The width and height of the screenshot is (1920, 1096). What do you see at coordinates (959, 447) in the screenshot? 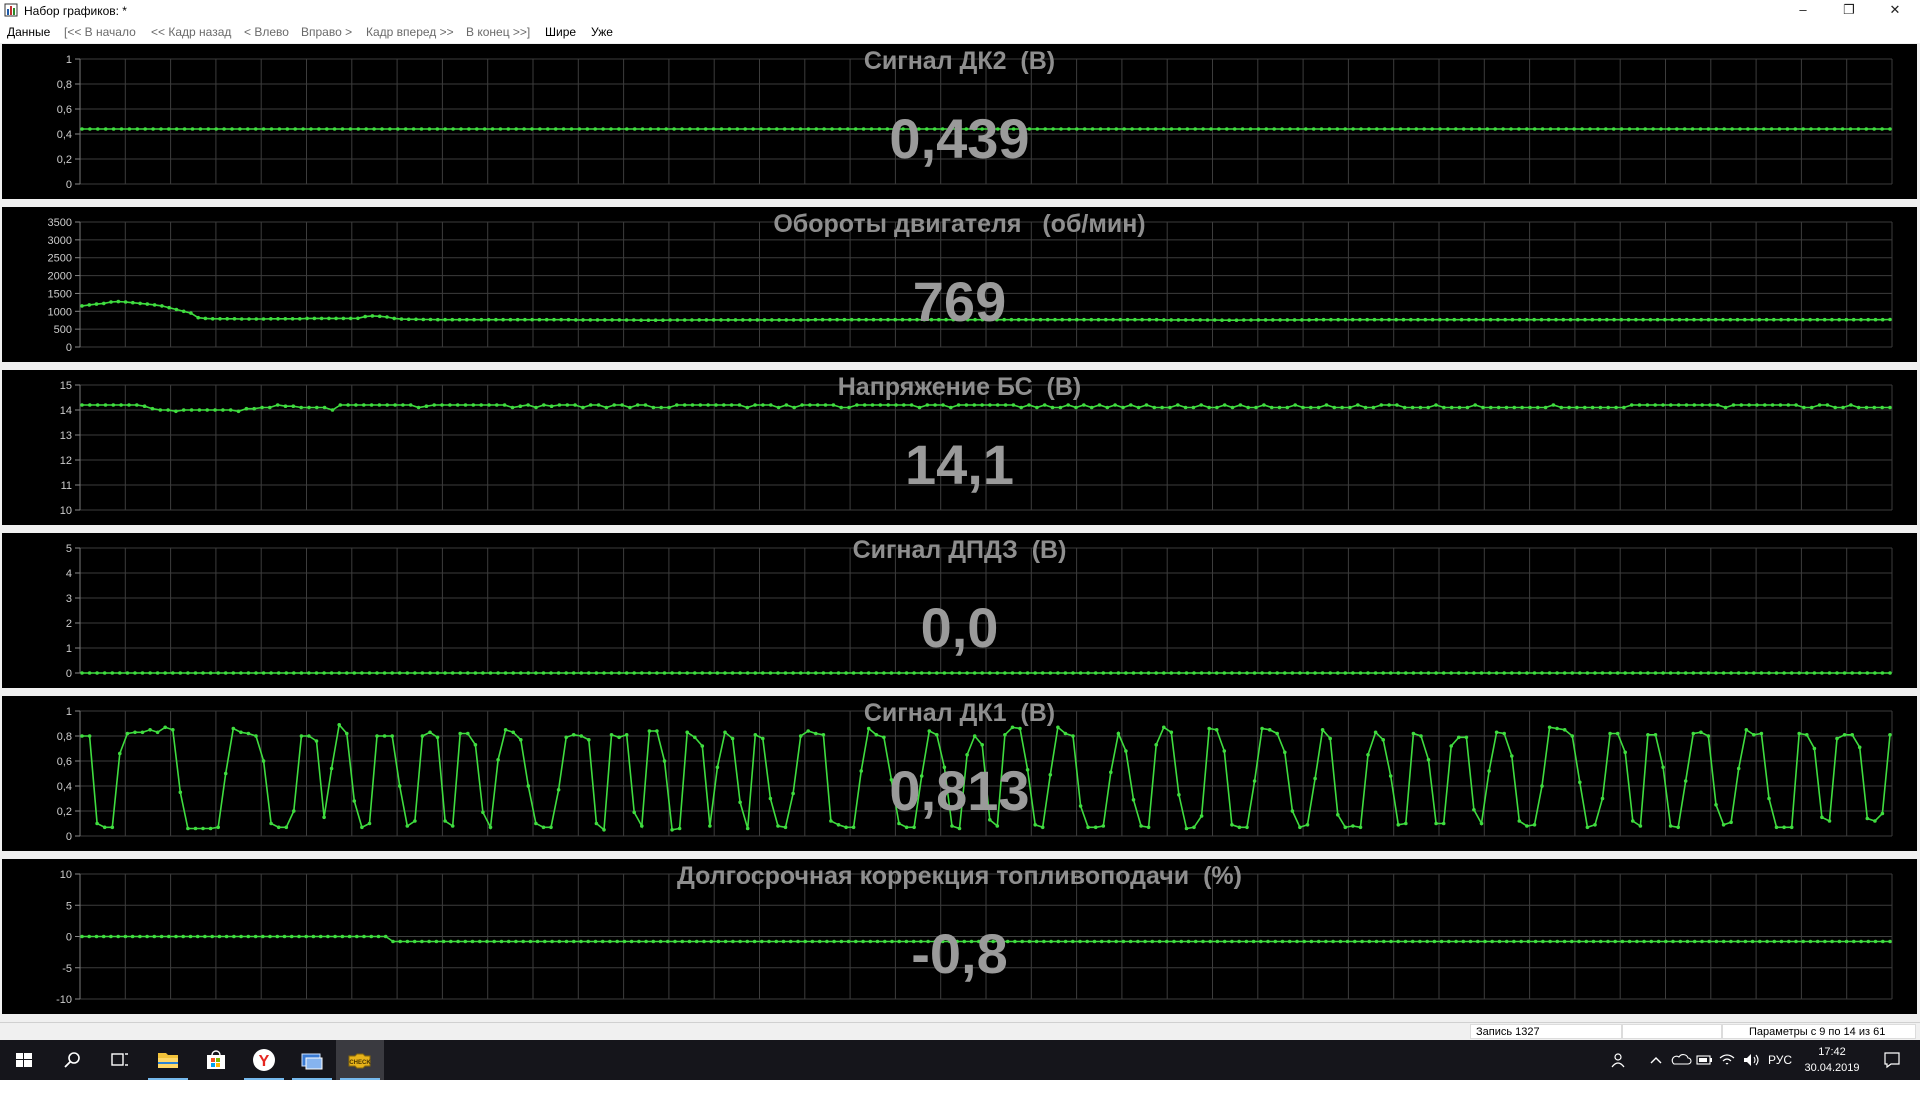
I see `chart-panel-battery-voltage: 15 14 13 12 11 10 Напряжение БС (В) 14,1` at bounding box center [959, 447].